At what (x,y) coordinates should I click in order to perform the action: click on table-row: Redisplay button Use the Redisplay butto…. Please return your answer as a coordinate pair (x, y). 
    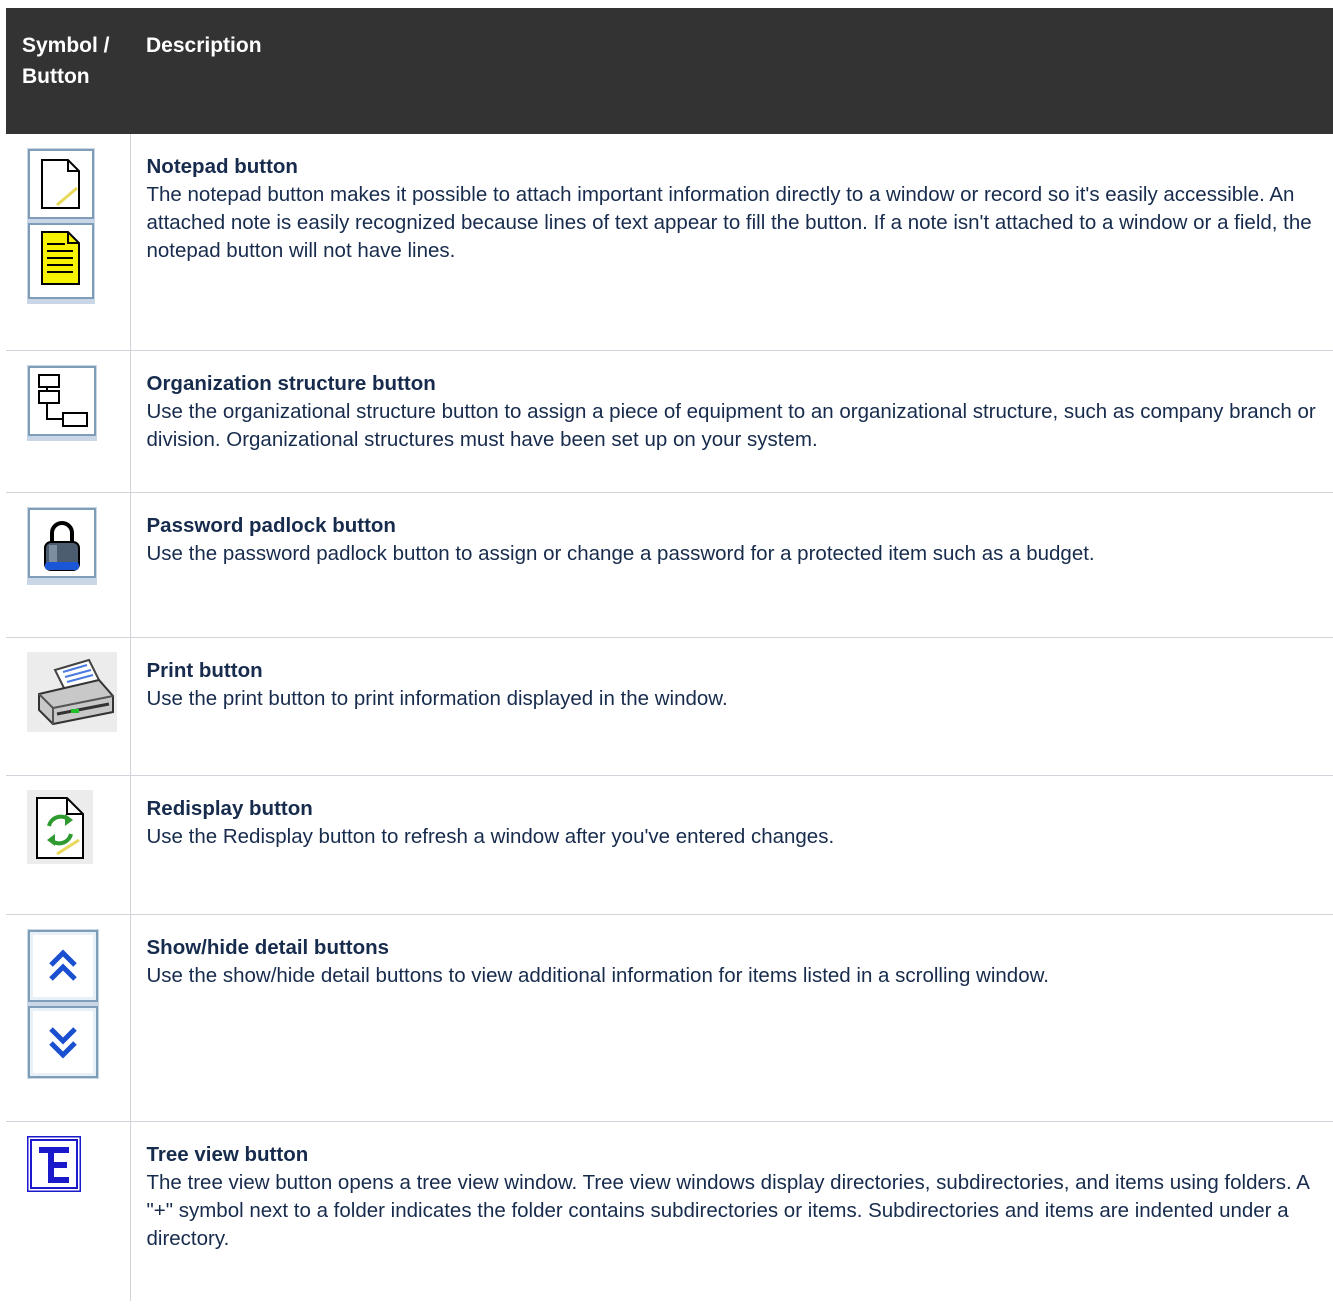
    Looking at the image, I should click on (669, 845).